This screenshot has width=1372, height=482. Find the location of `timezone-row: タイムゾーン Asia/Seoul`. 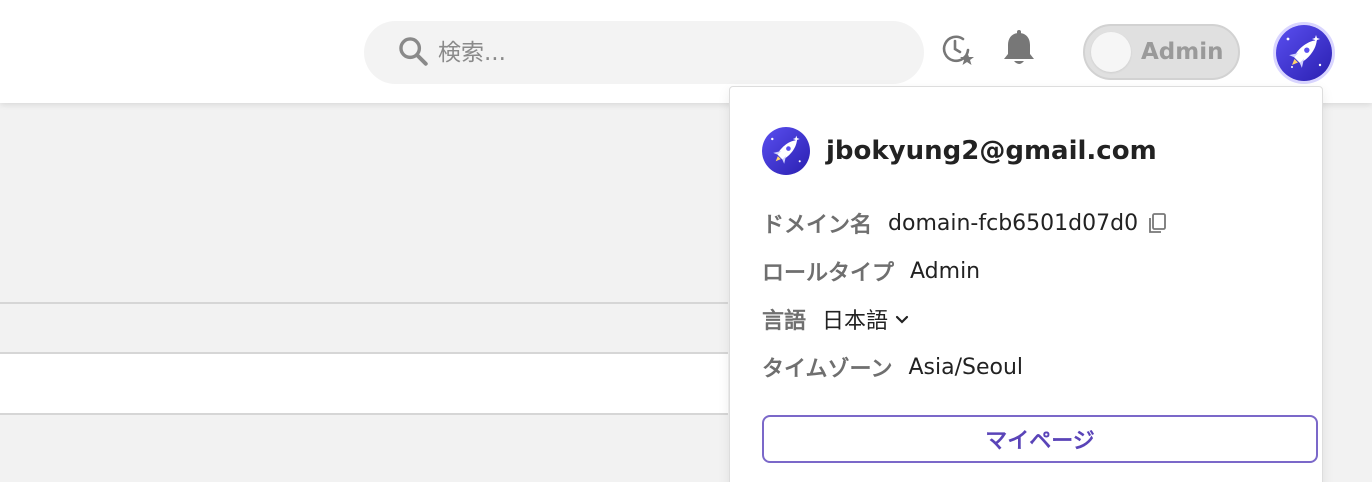

timezone-row: タイムゾーン Asia/Seoul is located at coordinates (892, 367).